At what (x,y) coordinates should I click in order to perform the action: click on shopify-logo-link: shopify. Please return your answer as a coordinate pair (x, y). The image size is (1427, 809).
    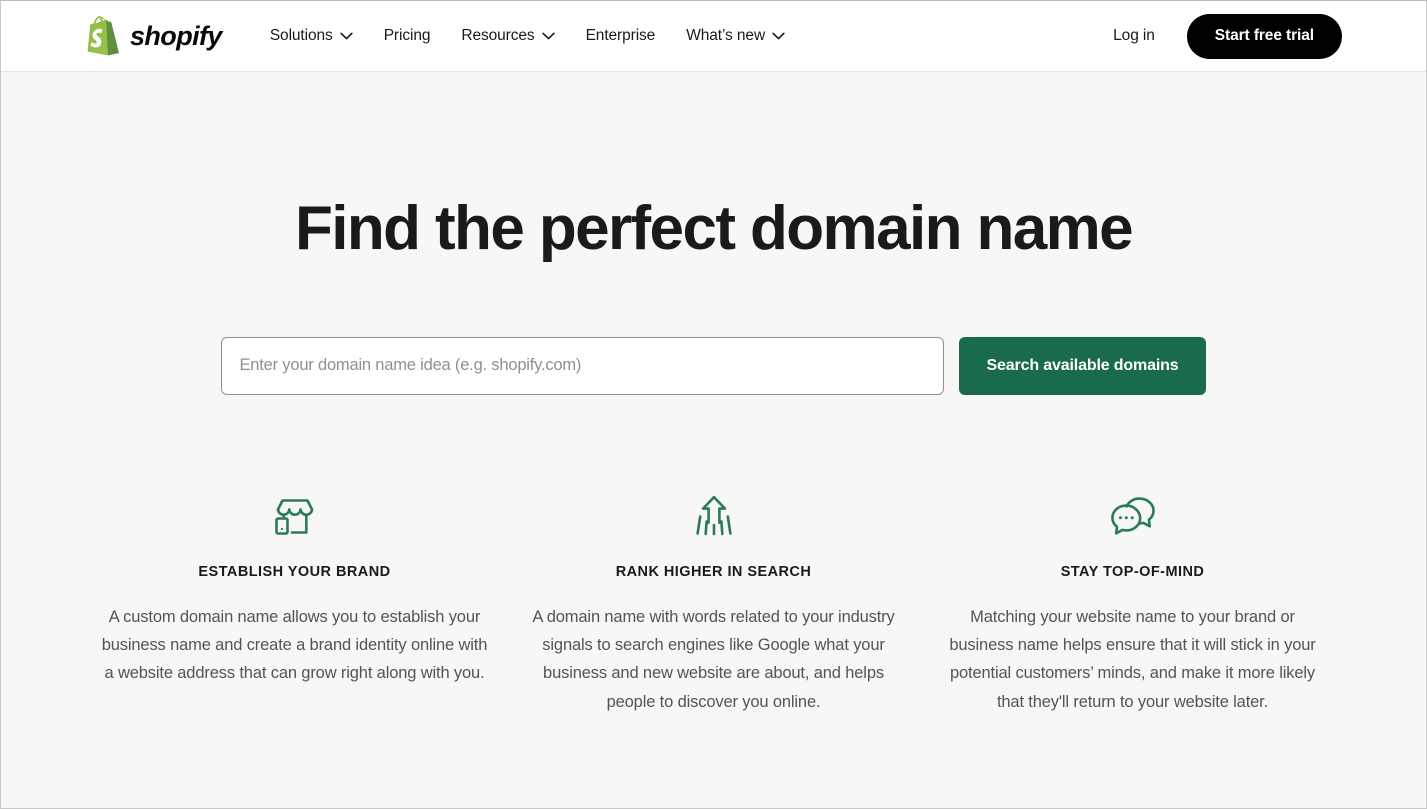
    Looking at the image, I should click on (153, 36).